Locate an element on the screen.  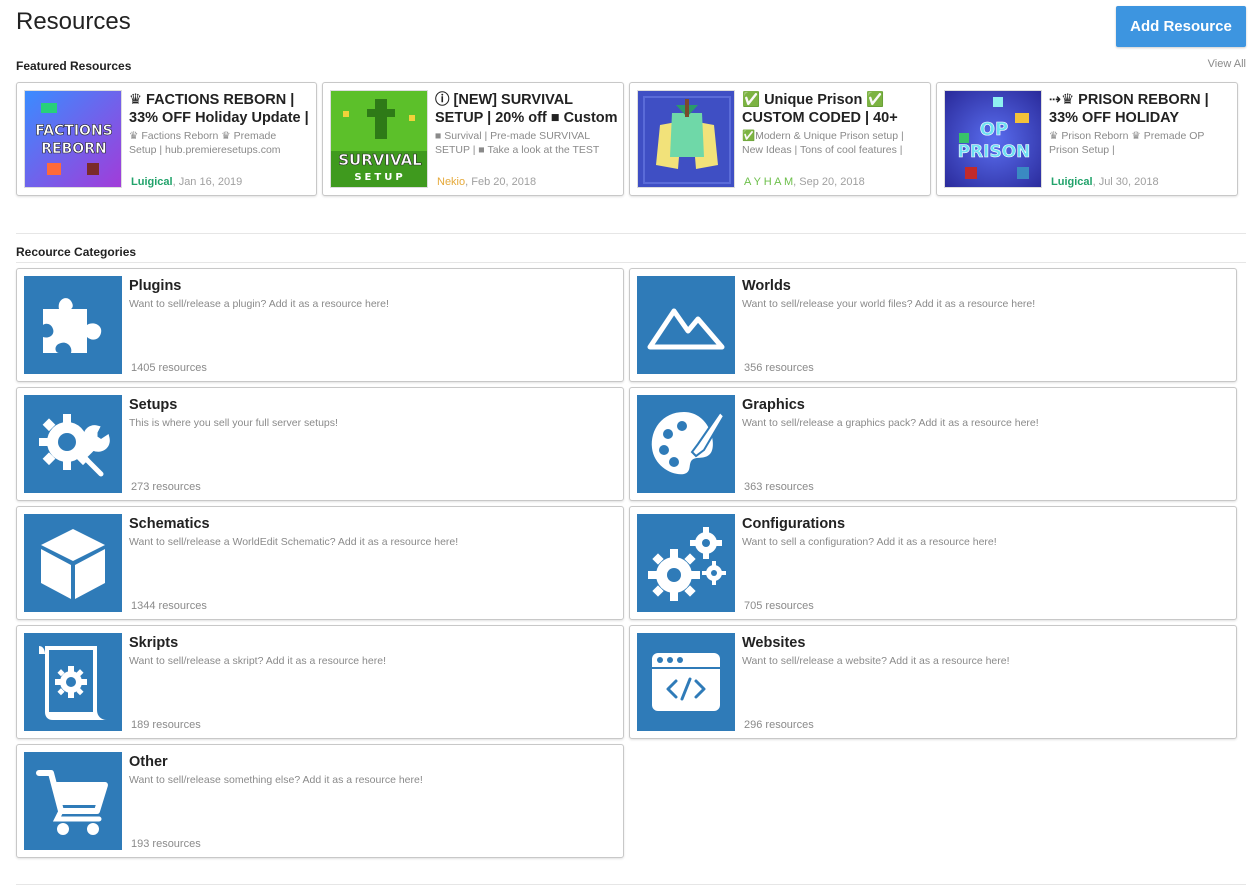
category-count: 1344 resources is located at coordinates (169, 606).